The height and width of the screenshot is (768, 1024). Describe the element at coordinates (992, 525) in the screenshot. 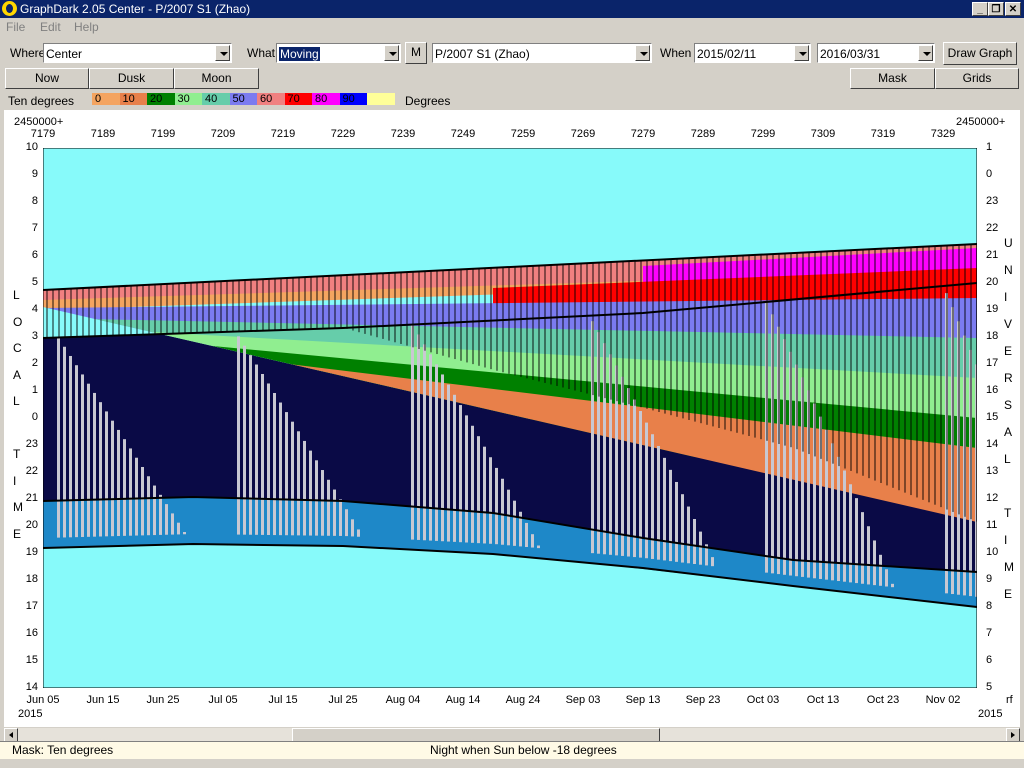

I see `ut-time-tick: 11` at that location.